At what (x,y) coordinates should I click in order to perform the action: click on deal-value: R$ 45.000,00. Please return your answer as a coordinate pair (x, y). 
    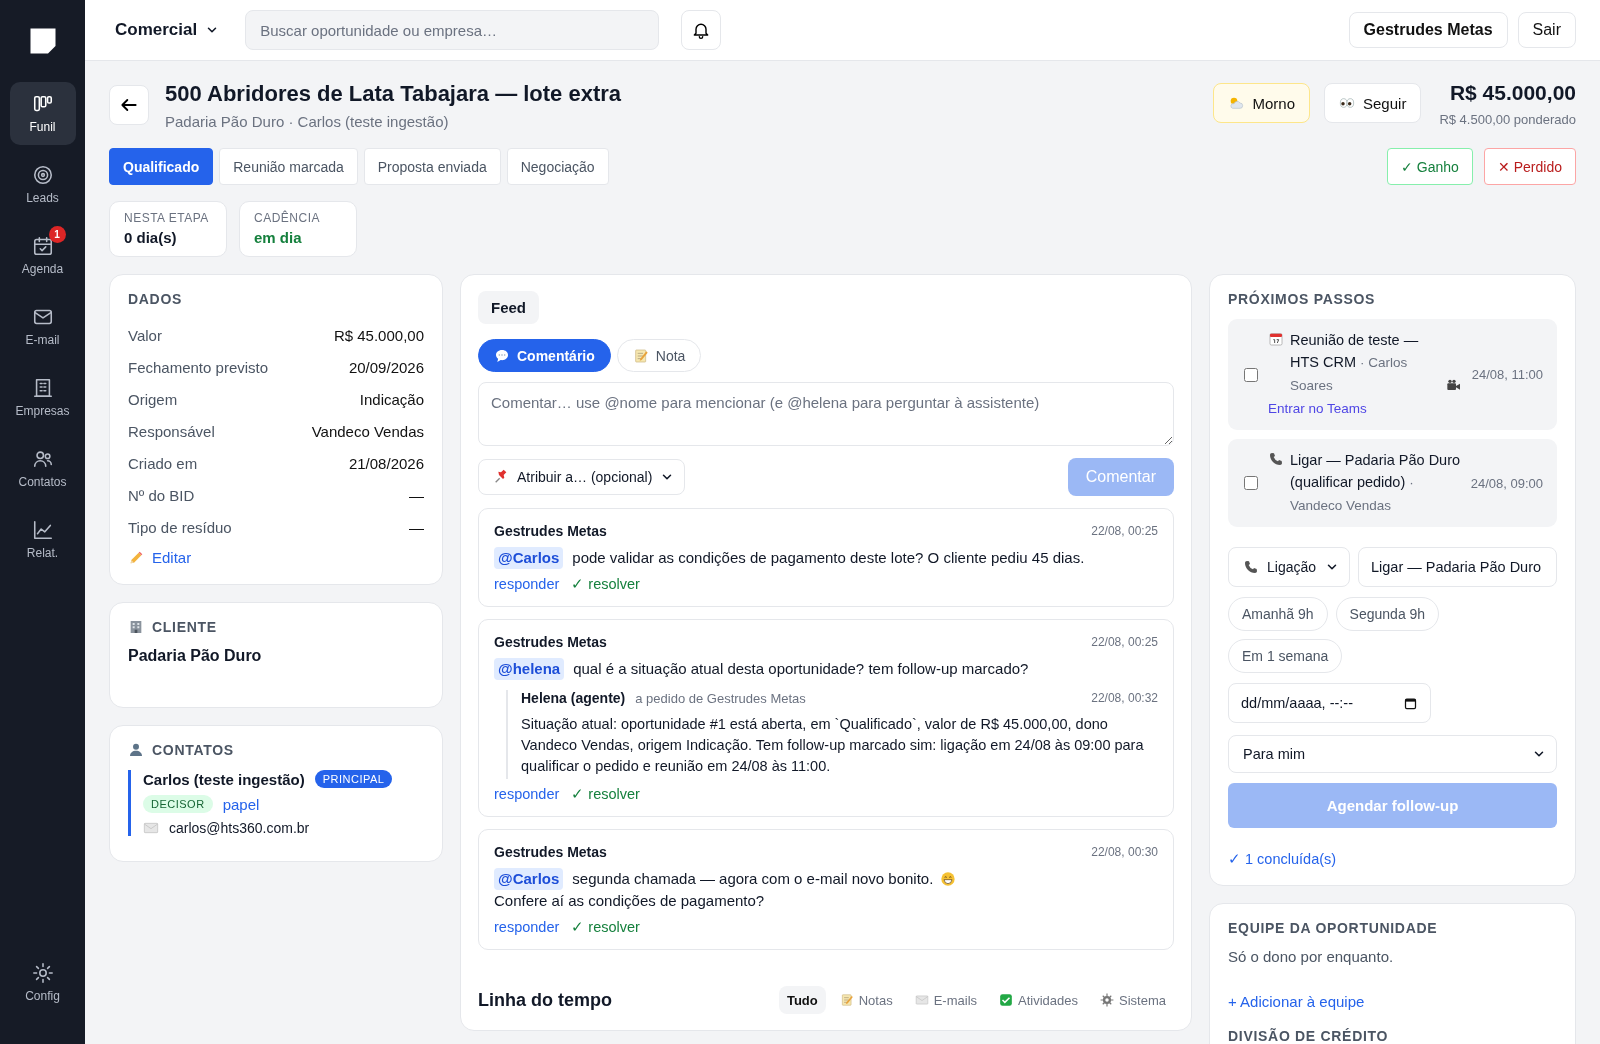
    Looking at the image, I should click on (1512, 93).